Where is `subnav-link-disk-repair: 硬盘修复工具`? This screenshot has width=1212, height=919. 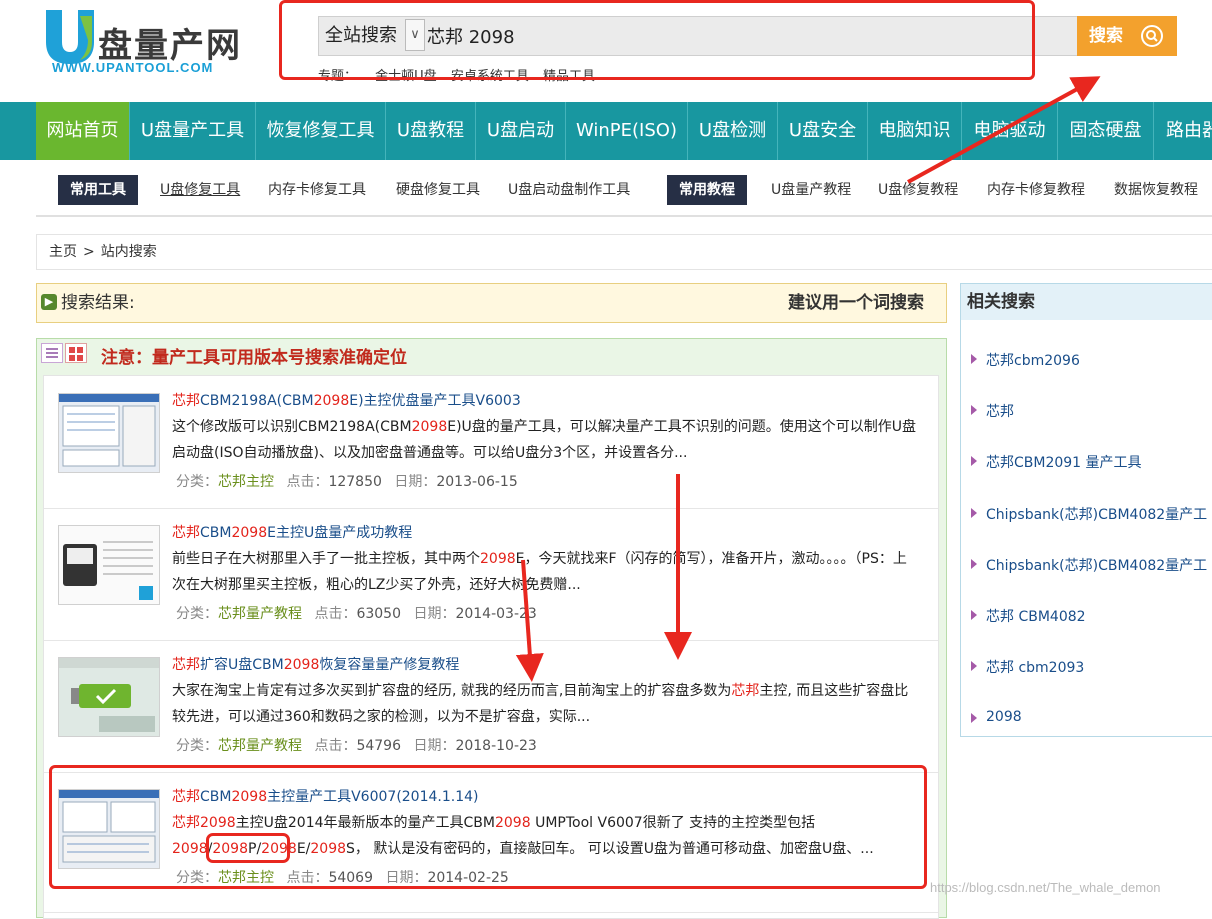 subnav-link-disk-repair: 硬盘修复工具 is located at coordinates (438, 190).